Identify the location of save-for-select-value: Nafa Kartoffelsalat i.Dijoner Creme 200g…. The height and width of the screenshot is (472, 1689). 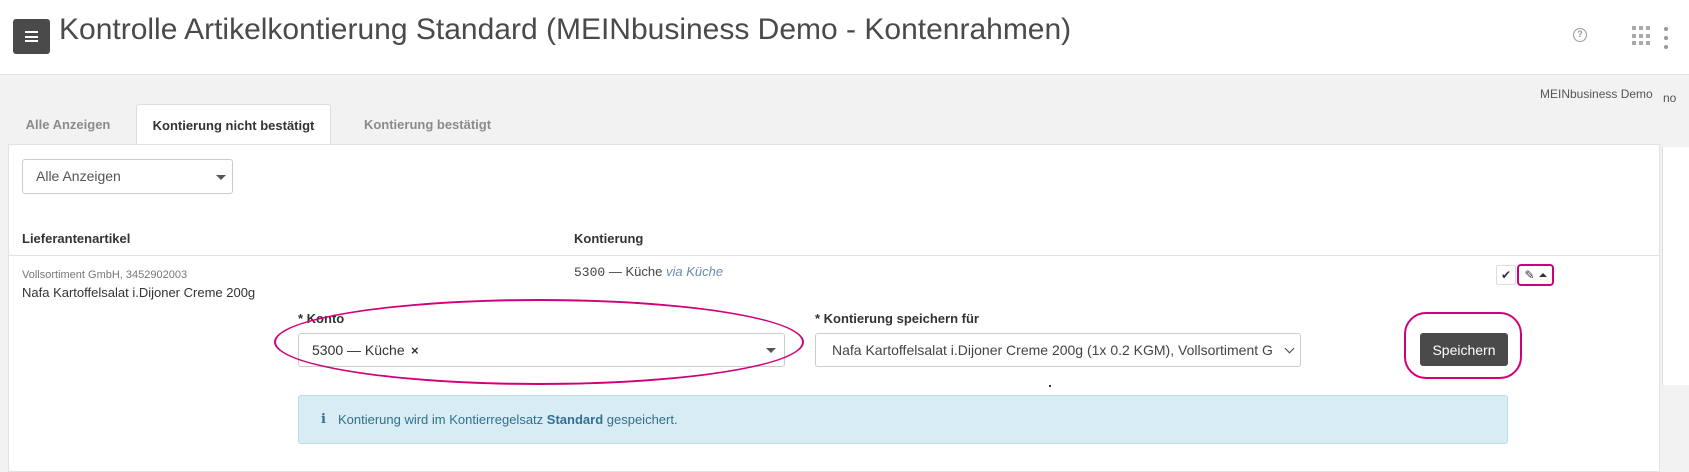
(1052, 350).